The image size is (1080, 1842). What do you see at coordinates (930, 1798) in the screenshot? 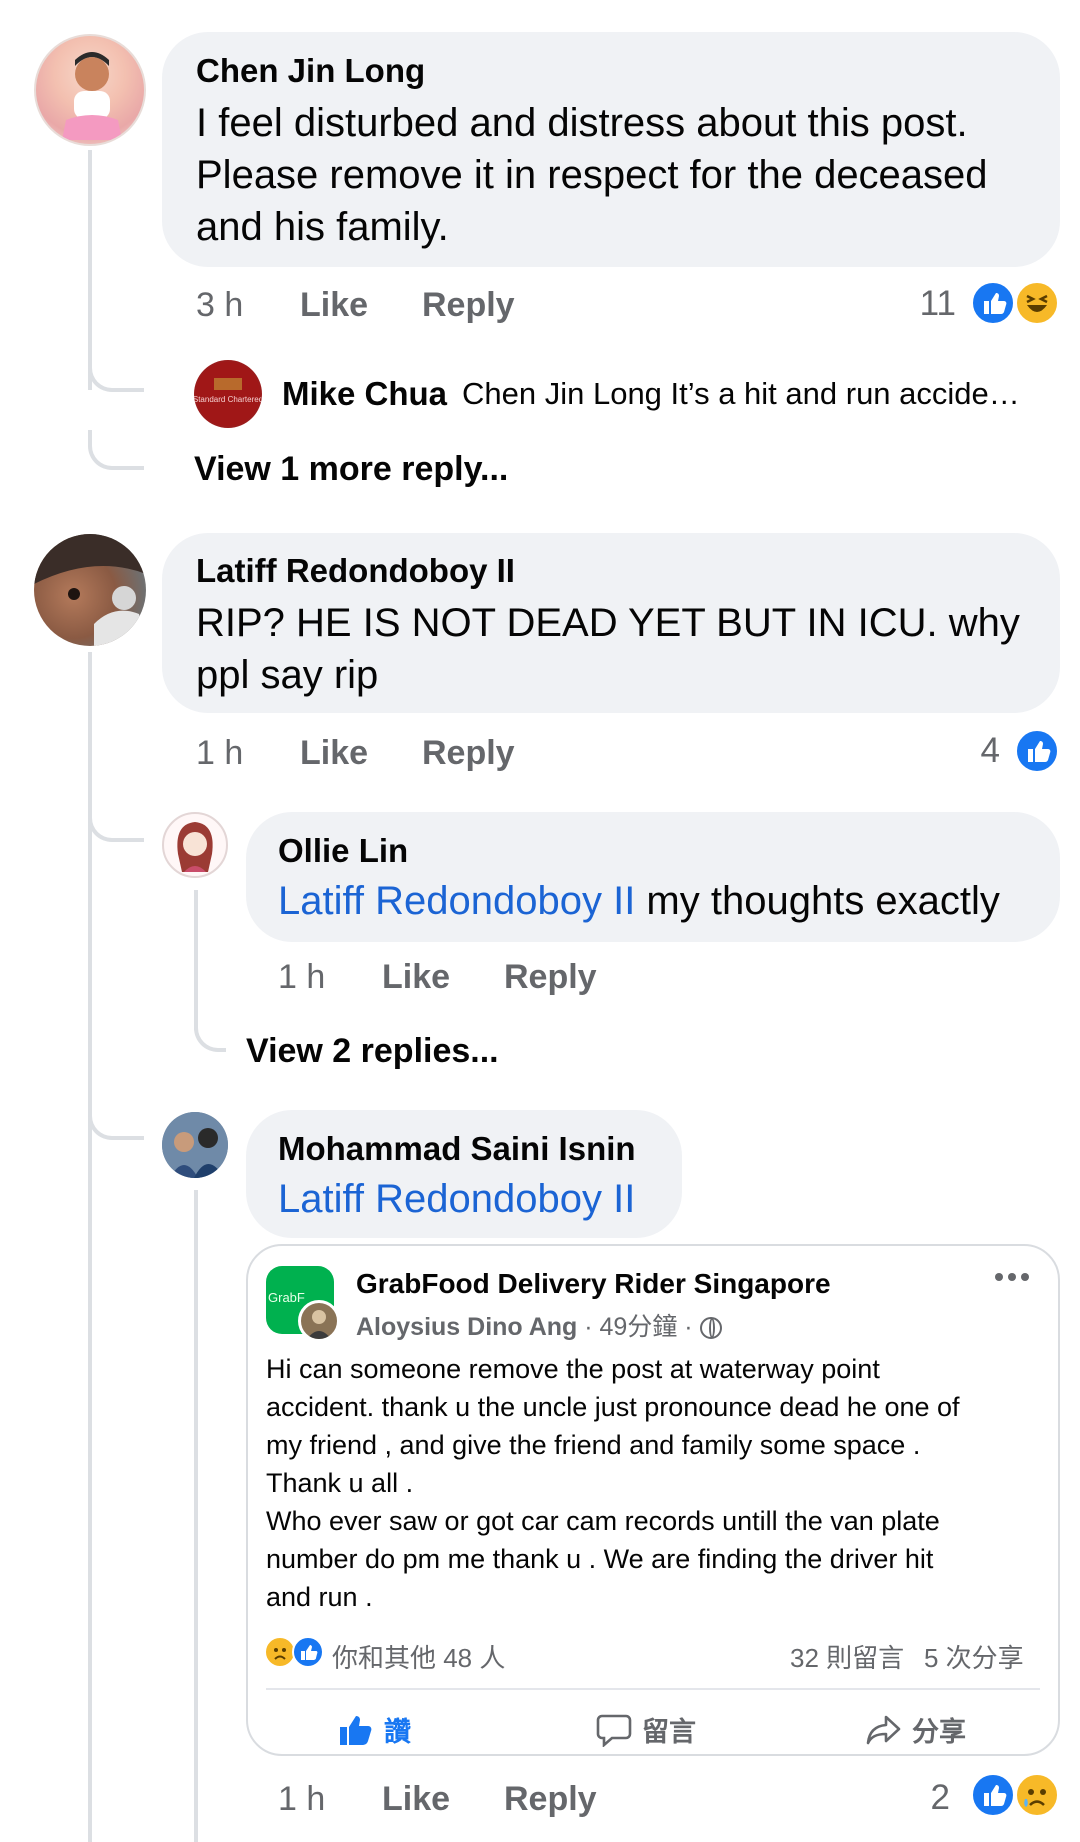
I see `reaction-count: 2` at bounding box center [930, 1798].